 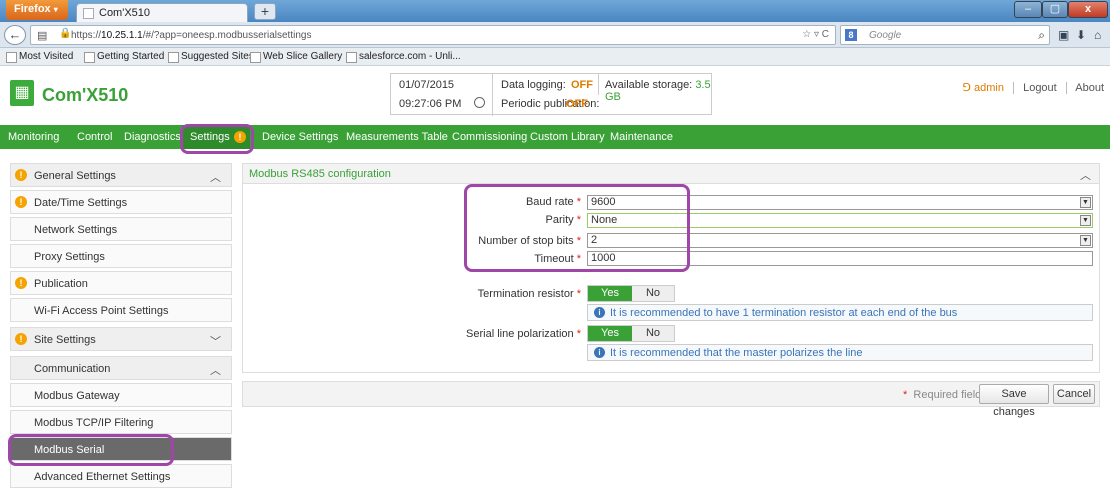 What do you see at coordinates (430, 104) in the screenshot?
I see `current-time: 09:27:06 PM` at bounding box center [430, 104].